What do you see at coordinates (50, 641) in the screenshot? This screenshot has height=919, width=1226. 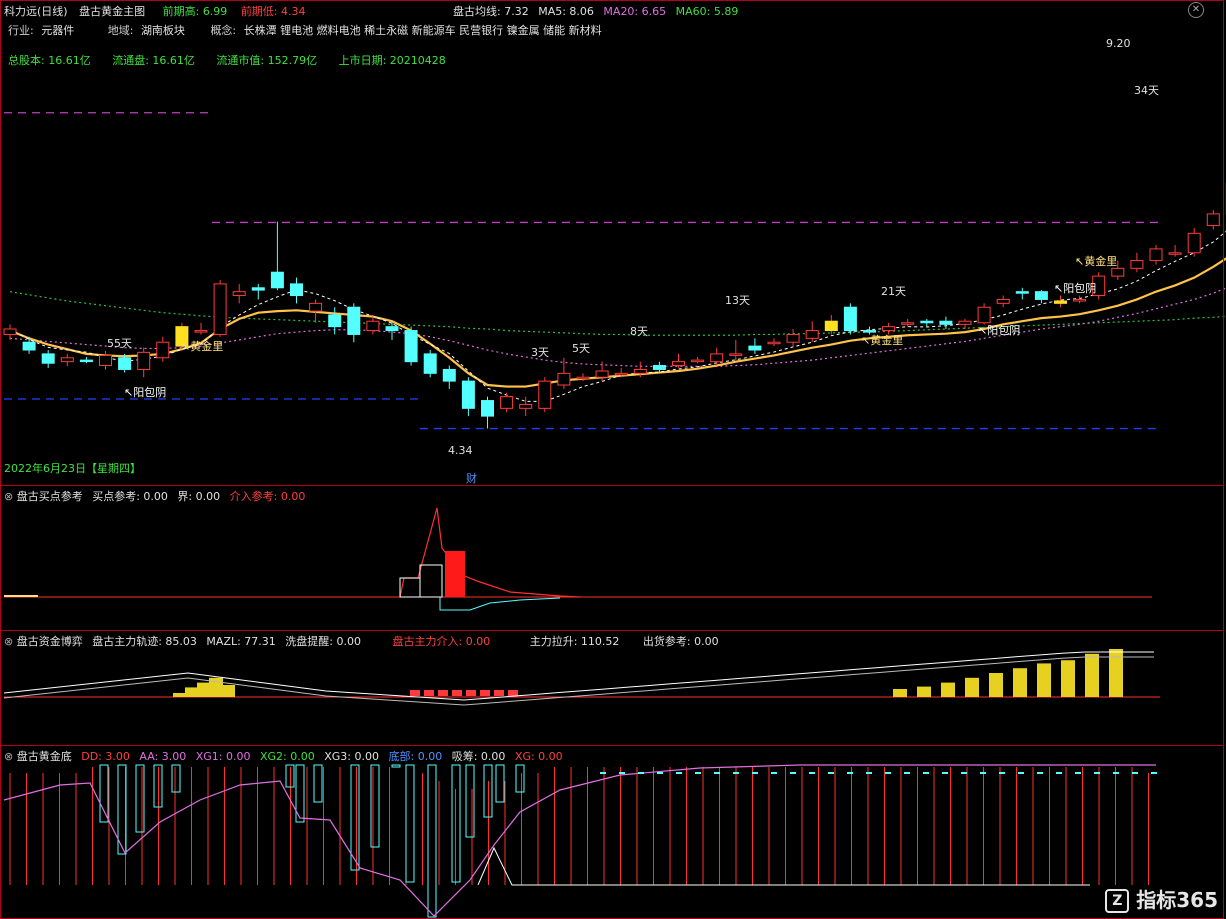 I see `fund-panel-title: 盘古资金博弈` at bounding box center [50, 641].